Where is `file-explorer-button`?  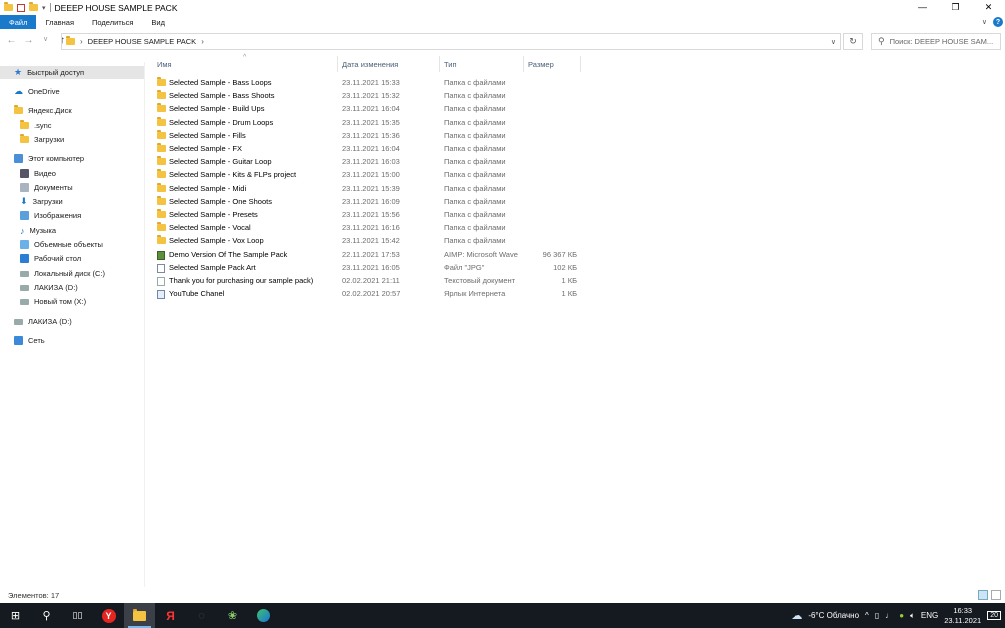
file-explorer-button is located at coordinates (139, 615).